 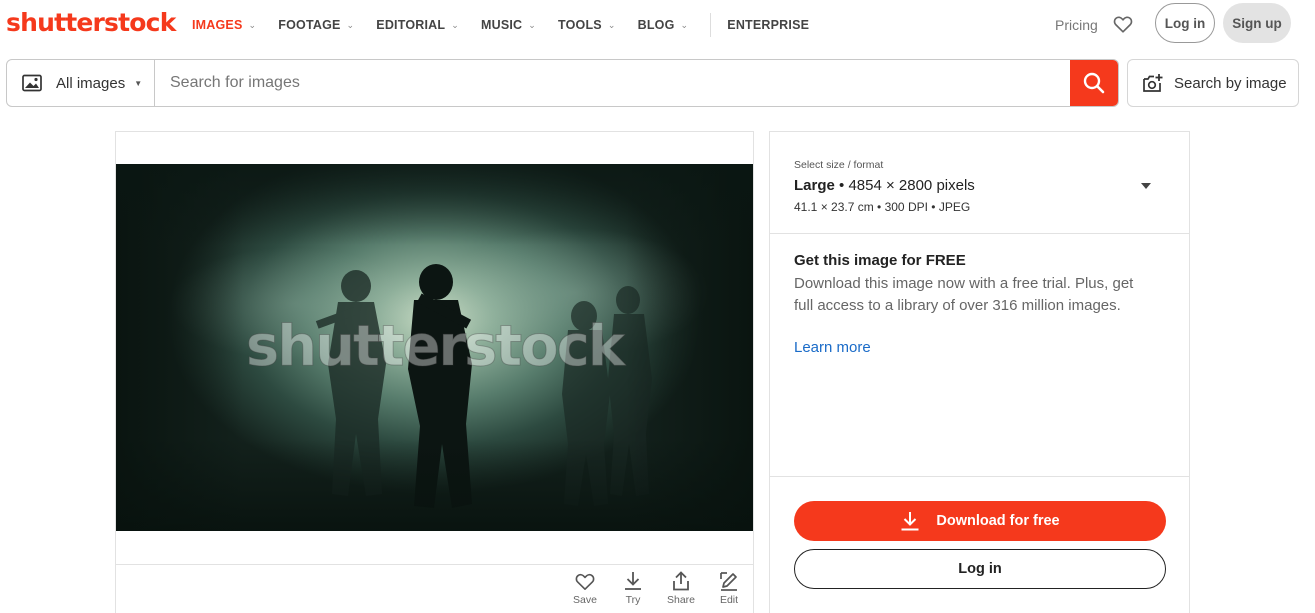 What do you see at coordinates (580, 25) in the screenshot?
I see `nav-tools-label: TOOLS` at bounding box center [580, 25].